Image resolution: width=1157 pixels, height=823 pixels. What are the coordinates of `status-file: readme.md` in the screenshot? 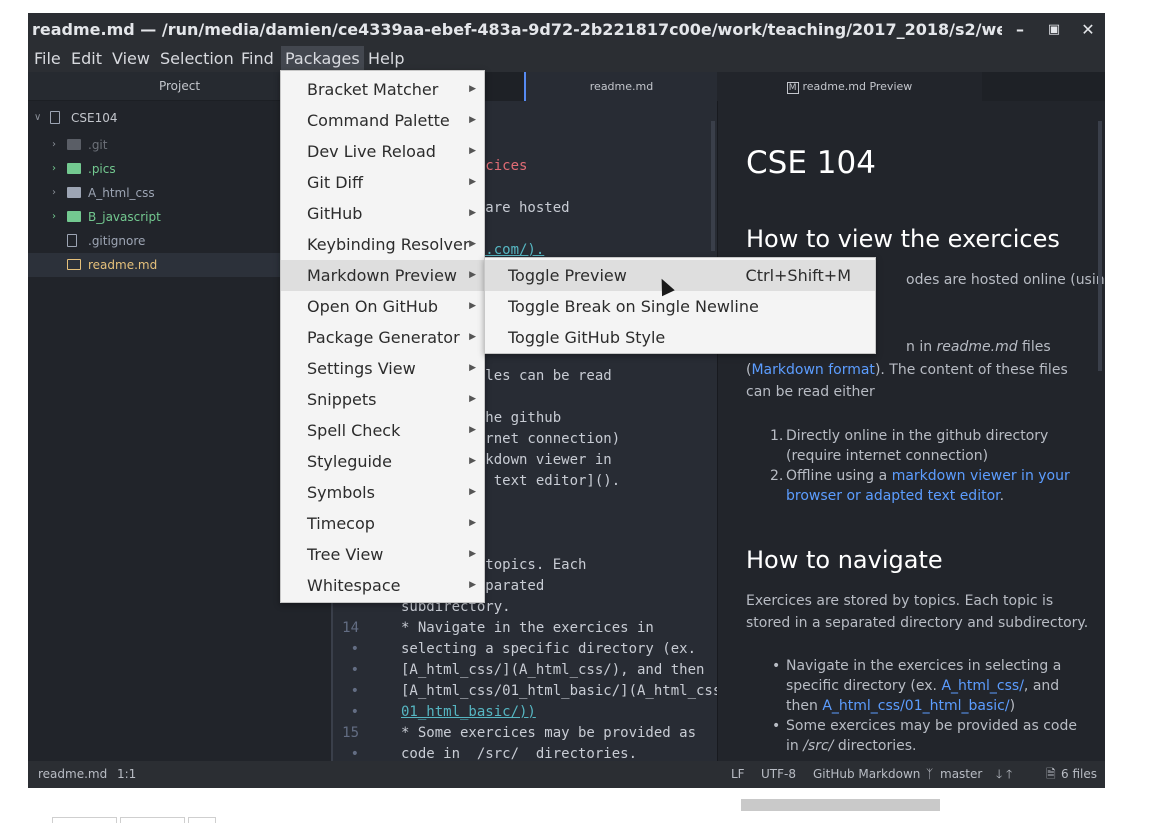 It's located at (72, 774).